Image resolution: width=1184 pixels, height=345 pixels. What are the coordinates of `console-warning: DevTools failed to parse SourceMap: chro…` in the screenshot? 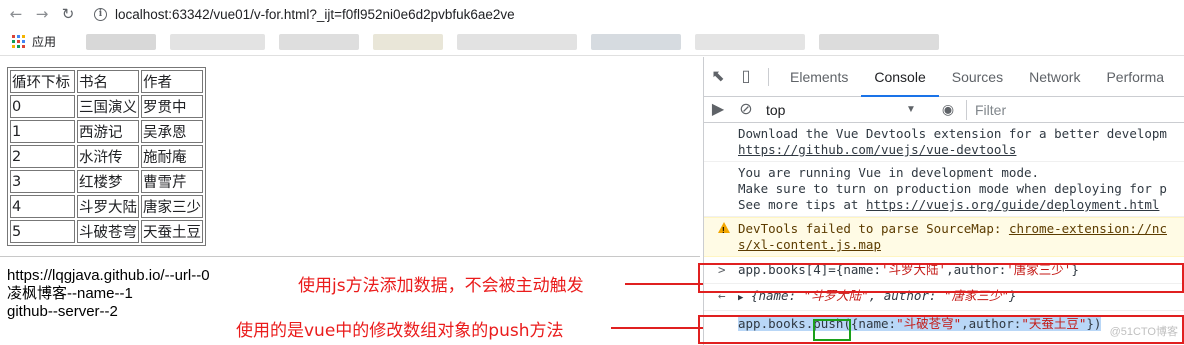 It's located at (944, 237).